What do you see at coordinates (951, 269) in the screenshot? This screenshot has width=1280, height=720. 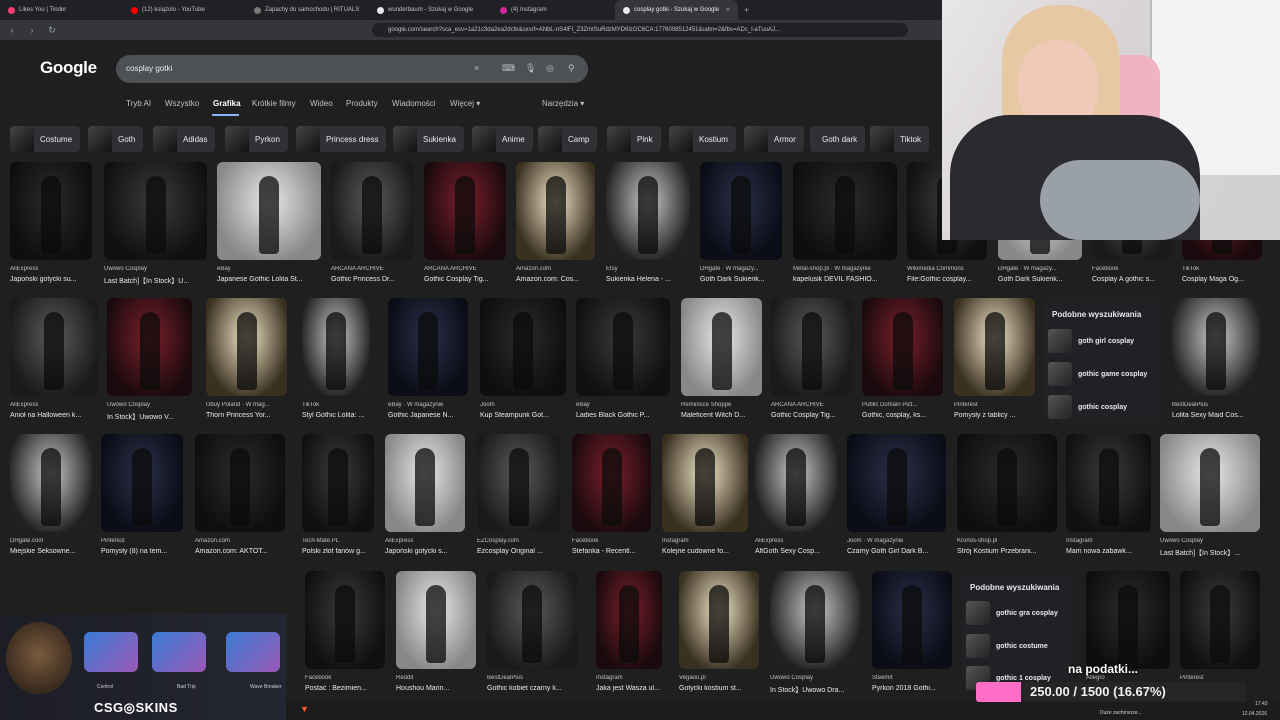 I see `result-source: Wikimedia Commons` at bounding box center [951, 269].